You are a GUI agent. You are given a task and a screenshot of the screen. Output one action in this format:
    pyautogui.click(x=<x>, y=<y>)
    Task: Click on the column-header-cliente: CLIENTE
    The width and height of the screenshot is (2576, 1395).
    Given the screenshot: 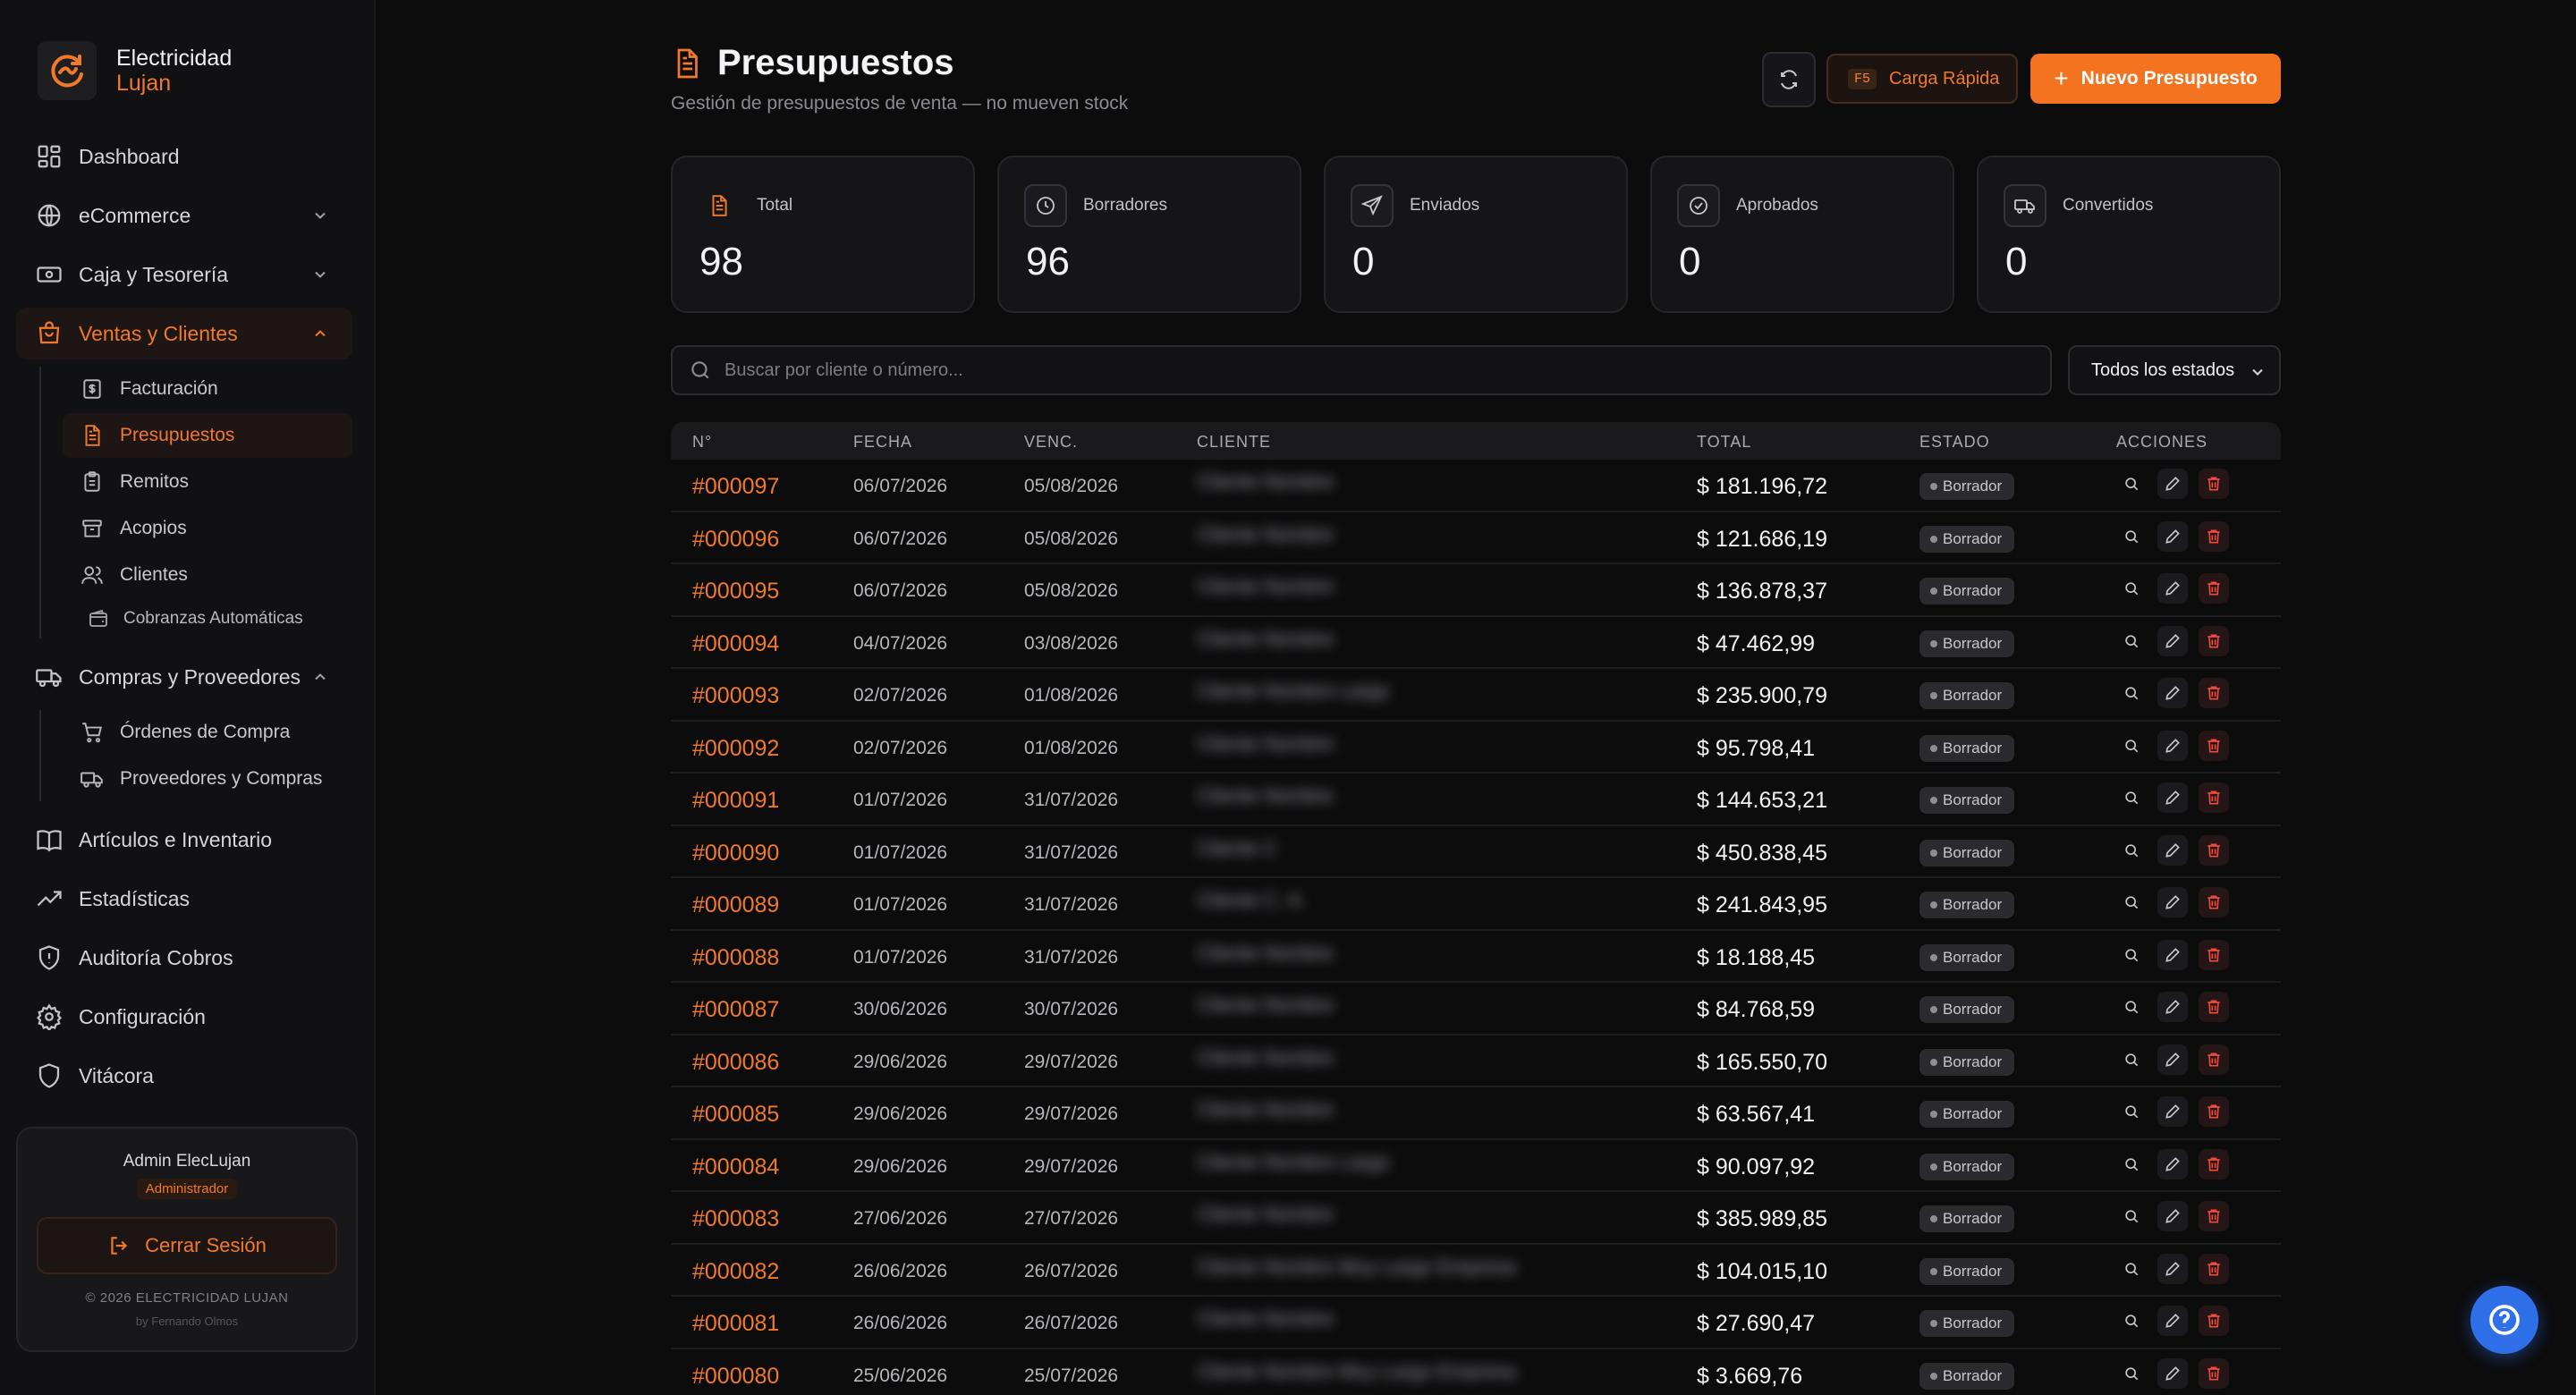 What is the action you would take?
    pyautogui.click(x=1234, y=442)
    